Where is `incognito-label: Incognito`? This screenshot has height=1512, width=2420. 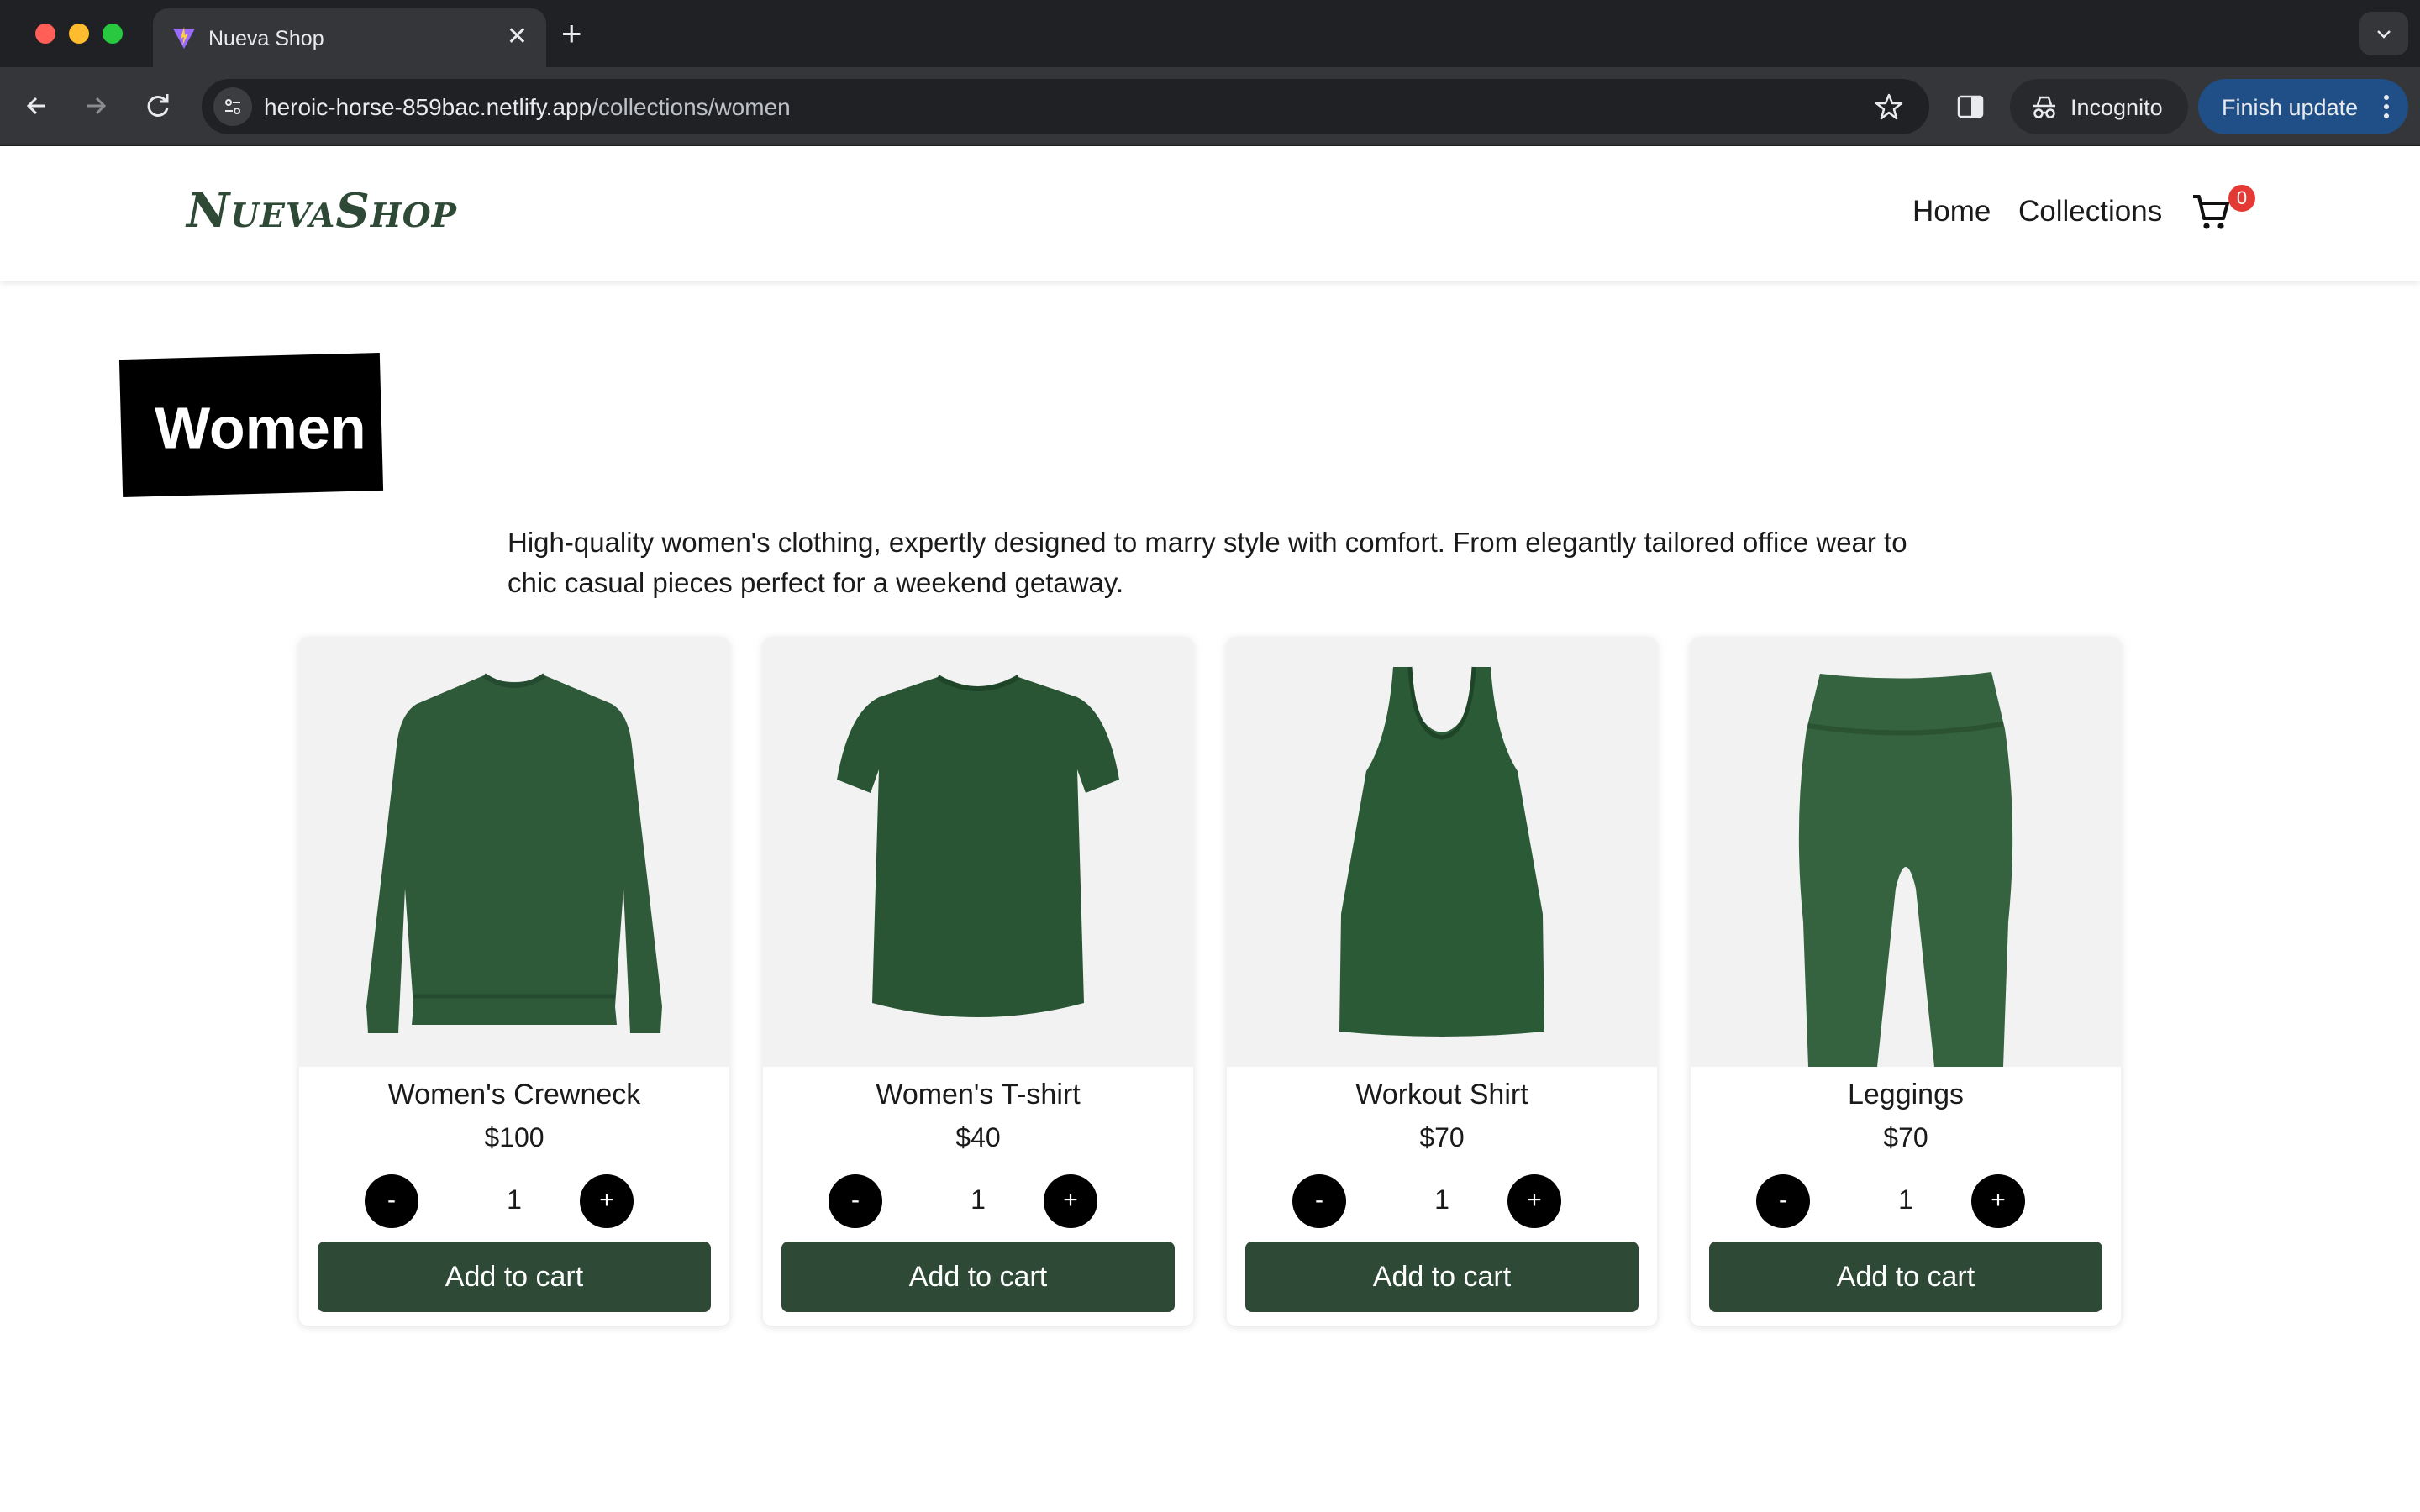 incognito-label: Incognito is located at coordinates (2116, 107).